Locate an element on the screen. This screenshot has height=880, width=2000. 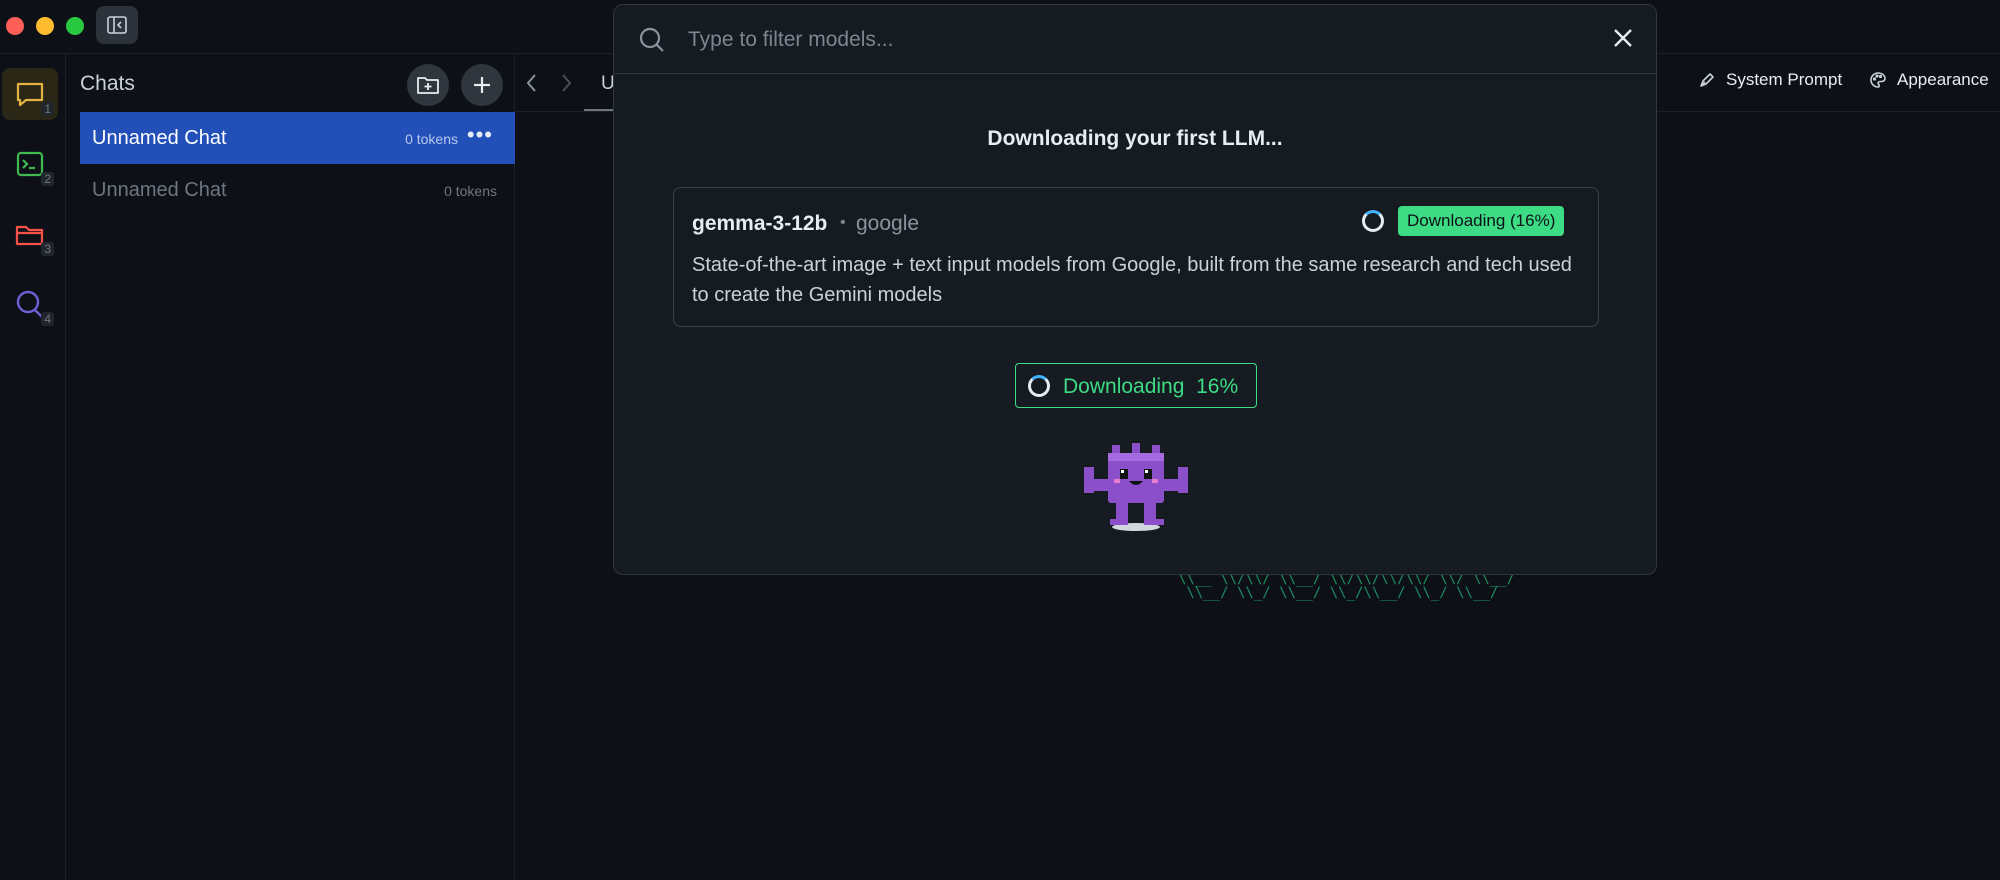
activity-bar: 1 2 3 4 is located at coordinates (33, 467).